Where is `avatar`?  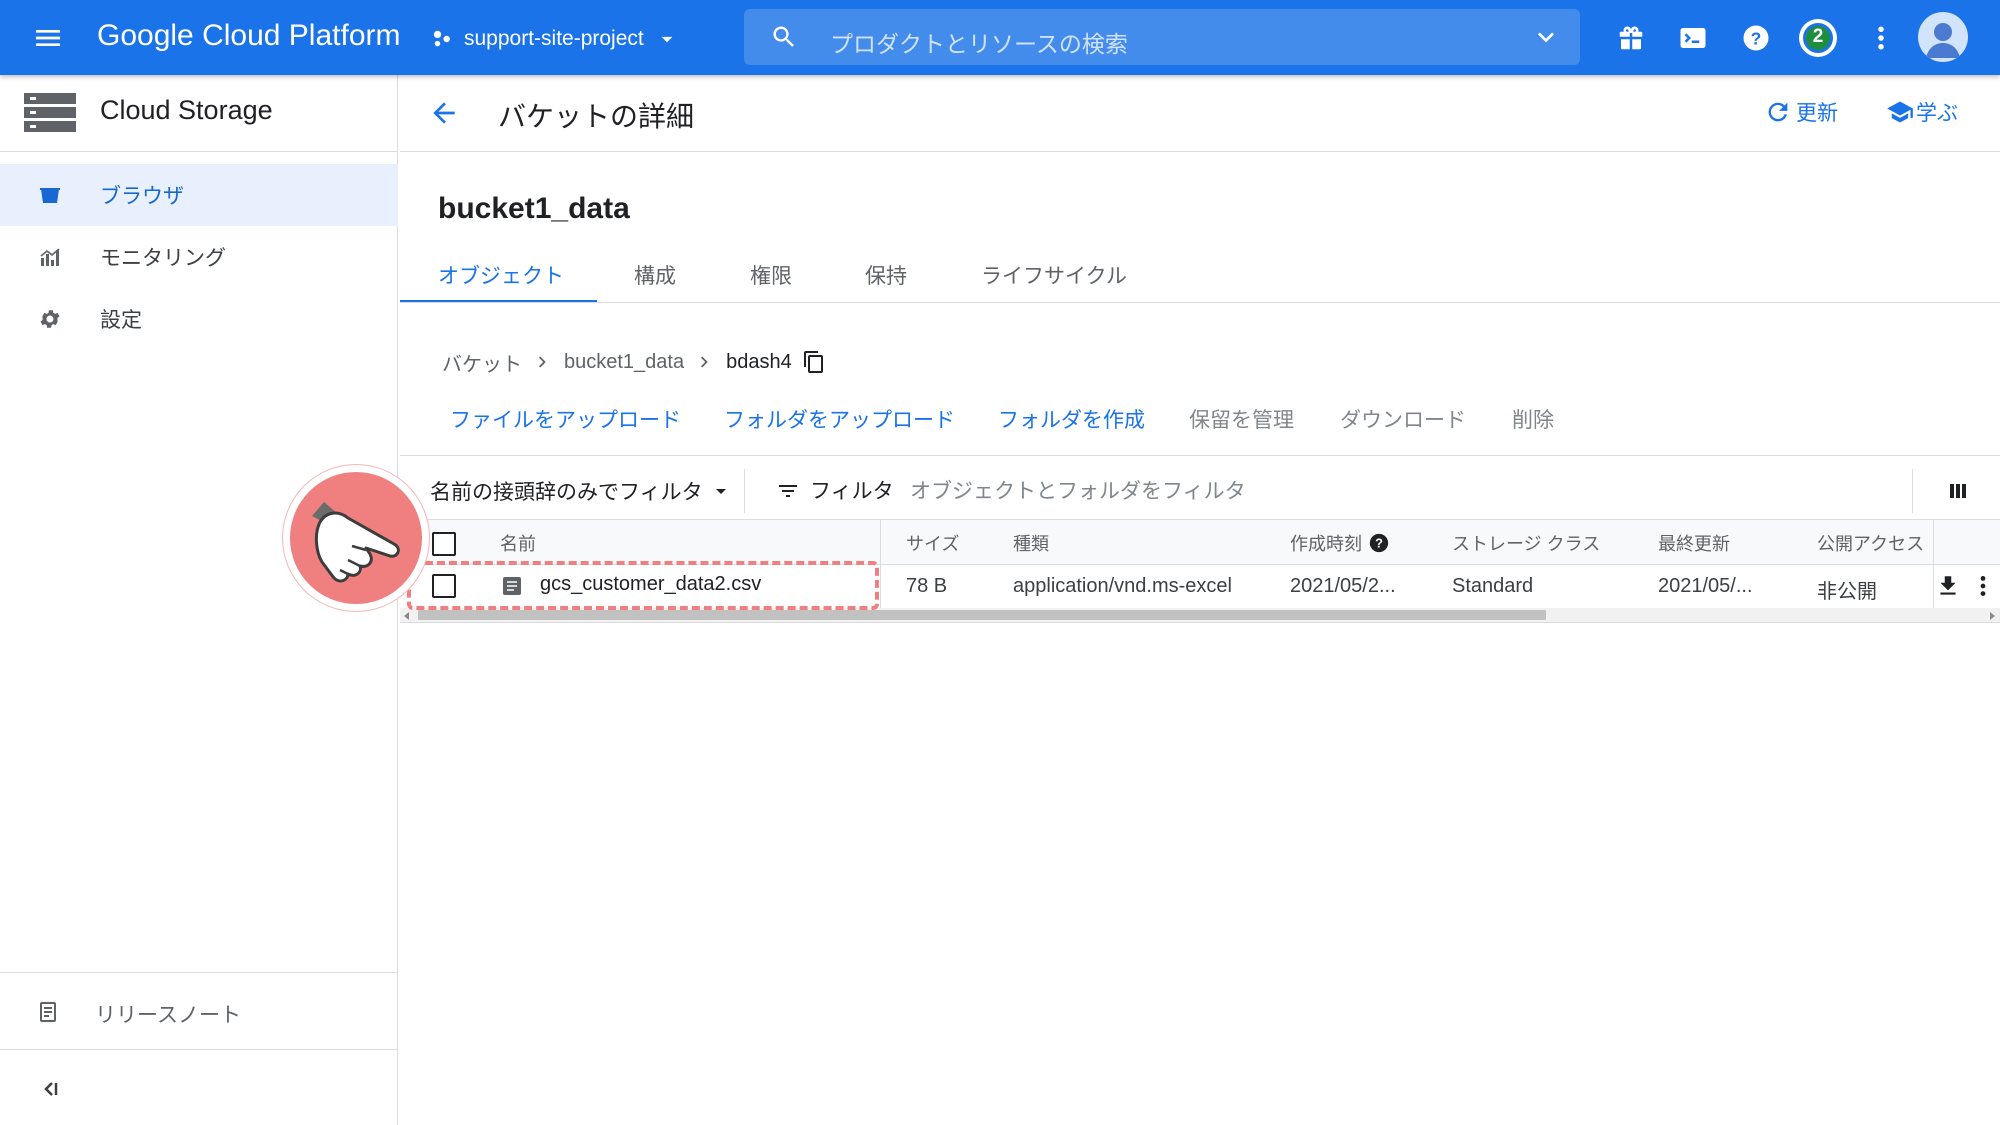 avatar is located at coordinates (1943, 37).